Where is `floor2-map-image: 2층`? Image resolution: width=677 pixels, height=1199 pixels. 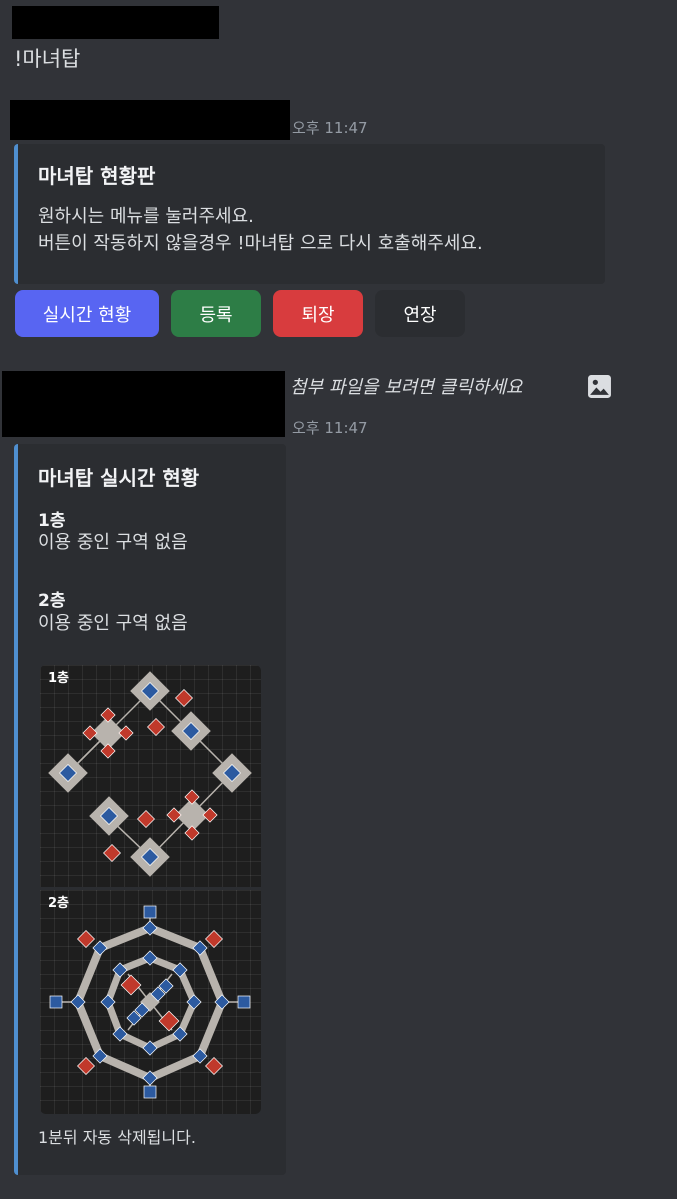
floor2-map-image: 2층 is located at coordinates (150, 1002).